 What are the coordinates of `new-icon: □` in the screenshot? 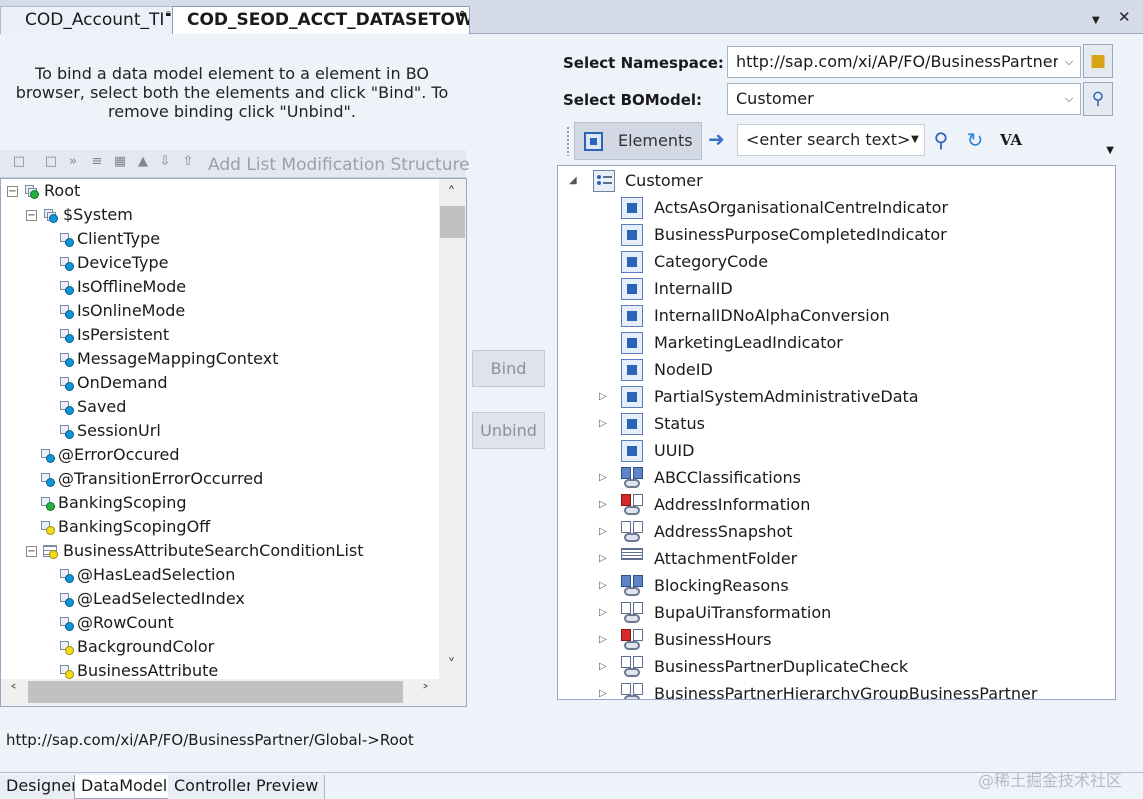 It's located at (19, 162).